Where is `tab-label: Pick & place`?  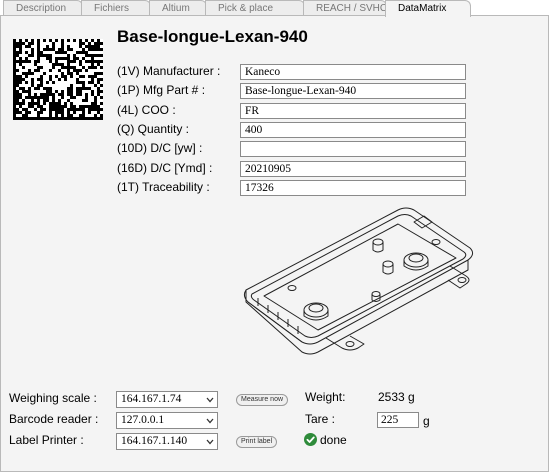
tab-label: Pick & place is located at coordinates (246, 8).